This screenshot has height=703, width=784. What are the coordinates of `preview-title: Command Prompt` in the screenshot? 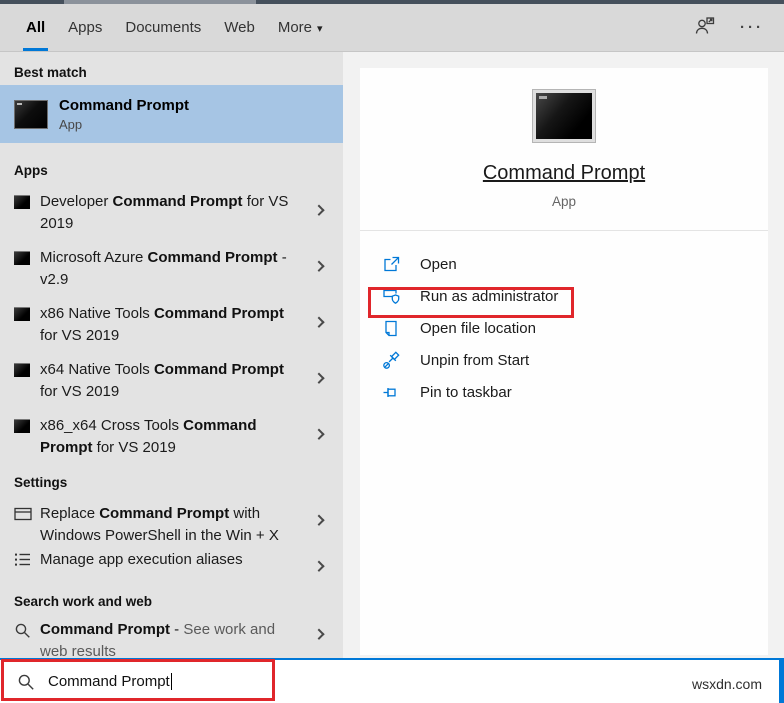 It's located at (564, 173).